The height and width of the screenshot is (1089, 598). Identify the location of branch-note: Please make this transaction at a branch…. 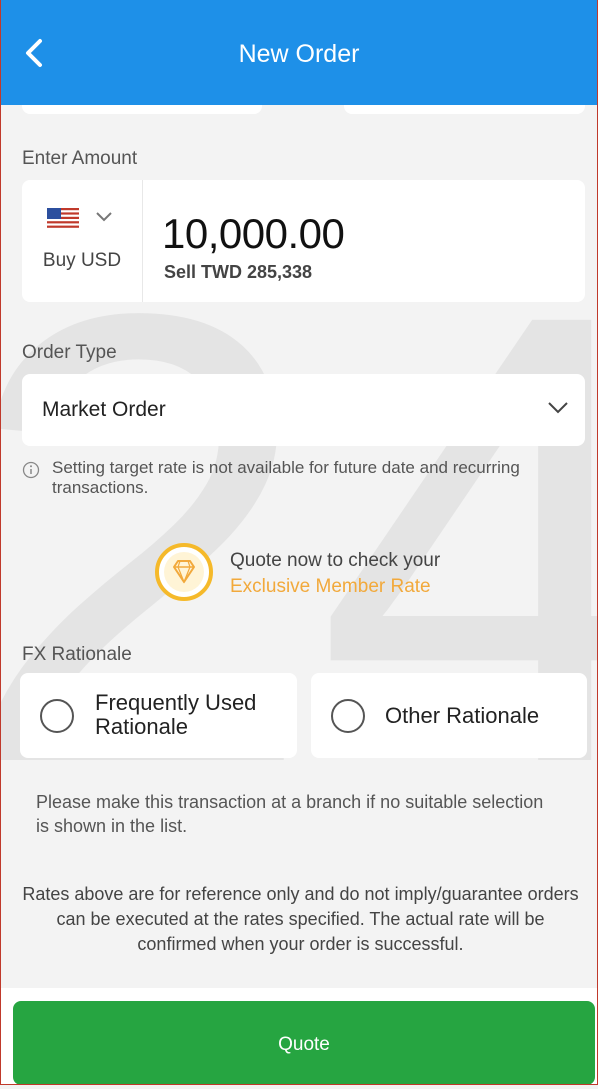
(290, 814).